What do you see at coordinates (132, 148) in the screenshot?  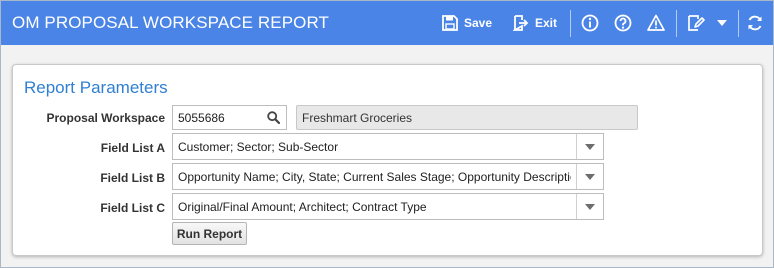 I see `field-list-a-label: Field List A` at bounding box center [132, 148].